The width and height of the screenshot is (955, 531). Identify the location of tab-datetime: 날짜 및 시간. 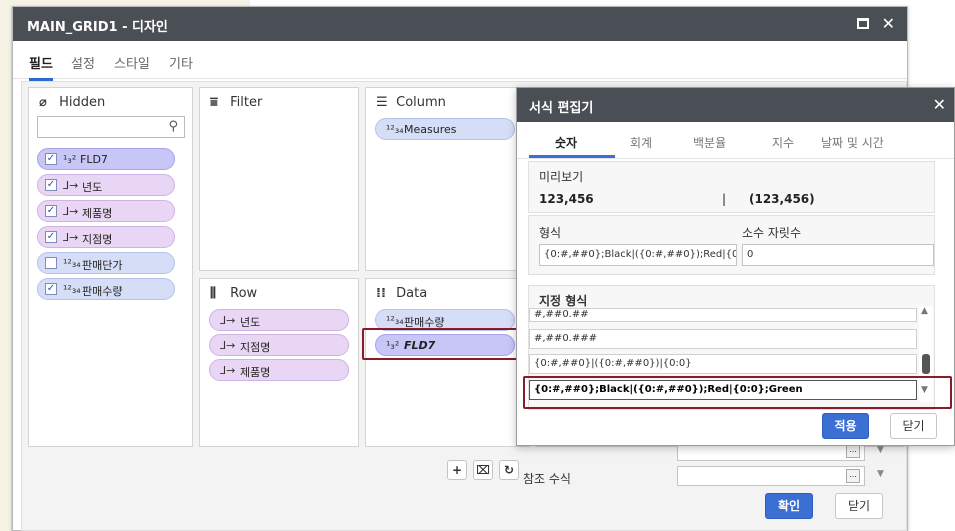
(852, 142).